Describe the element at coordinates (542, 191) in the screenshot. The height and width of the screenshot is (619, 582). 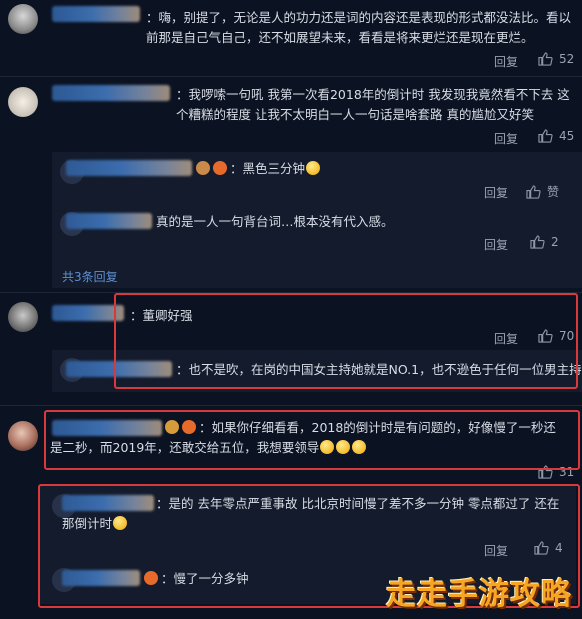
I see `like-button: 赞` at that location.